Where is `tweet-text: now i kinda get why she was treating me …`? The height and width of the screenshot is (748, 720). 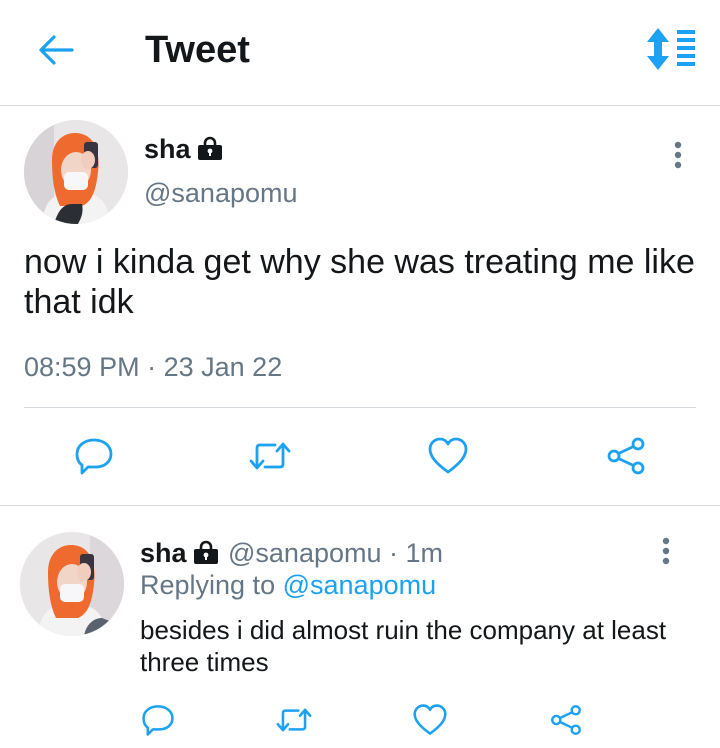 tweet-text: now i kinda get why she was treating me … is located at coordinates (359, 282).